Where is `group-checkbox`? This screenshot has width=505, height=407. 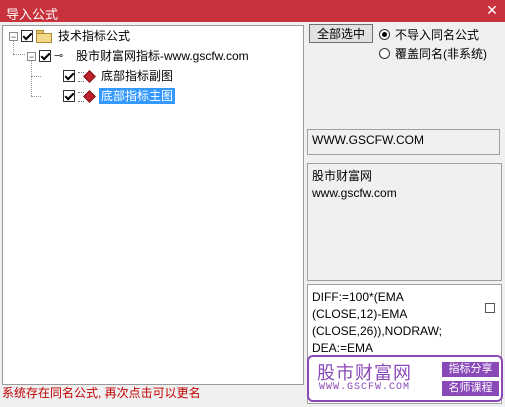 group-checkbox is located at coordinates (45, 56).